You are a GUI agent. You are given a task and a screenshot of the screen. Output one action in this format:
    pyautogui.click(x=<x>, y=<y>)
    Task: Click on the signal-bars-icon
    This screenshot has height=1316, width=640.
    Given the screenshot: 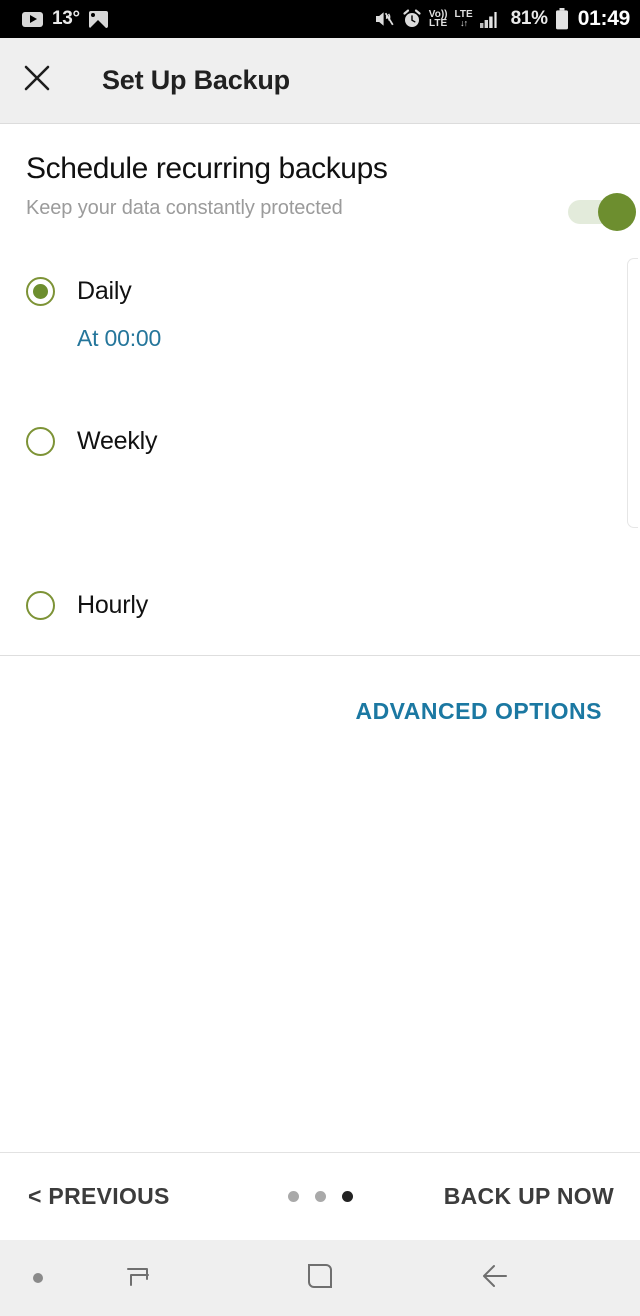 What is the action you would take?
    pyautogui.click(x=490, y=19)
    